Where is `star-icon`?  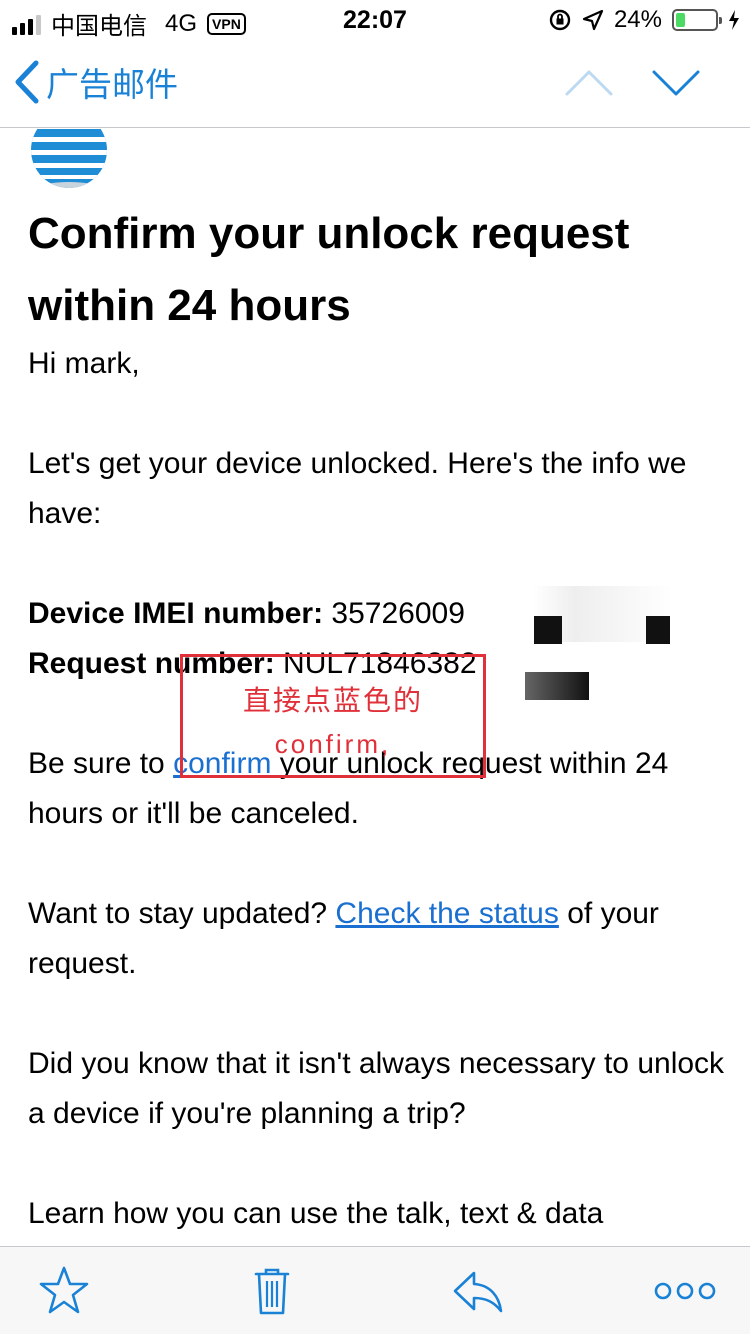 star-icon is located at coordinates (64, 1290).